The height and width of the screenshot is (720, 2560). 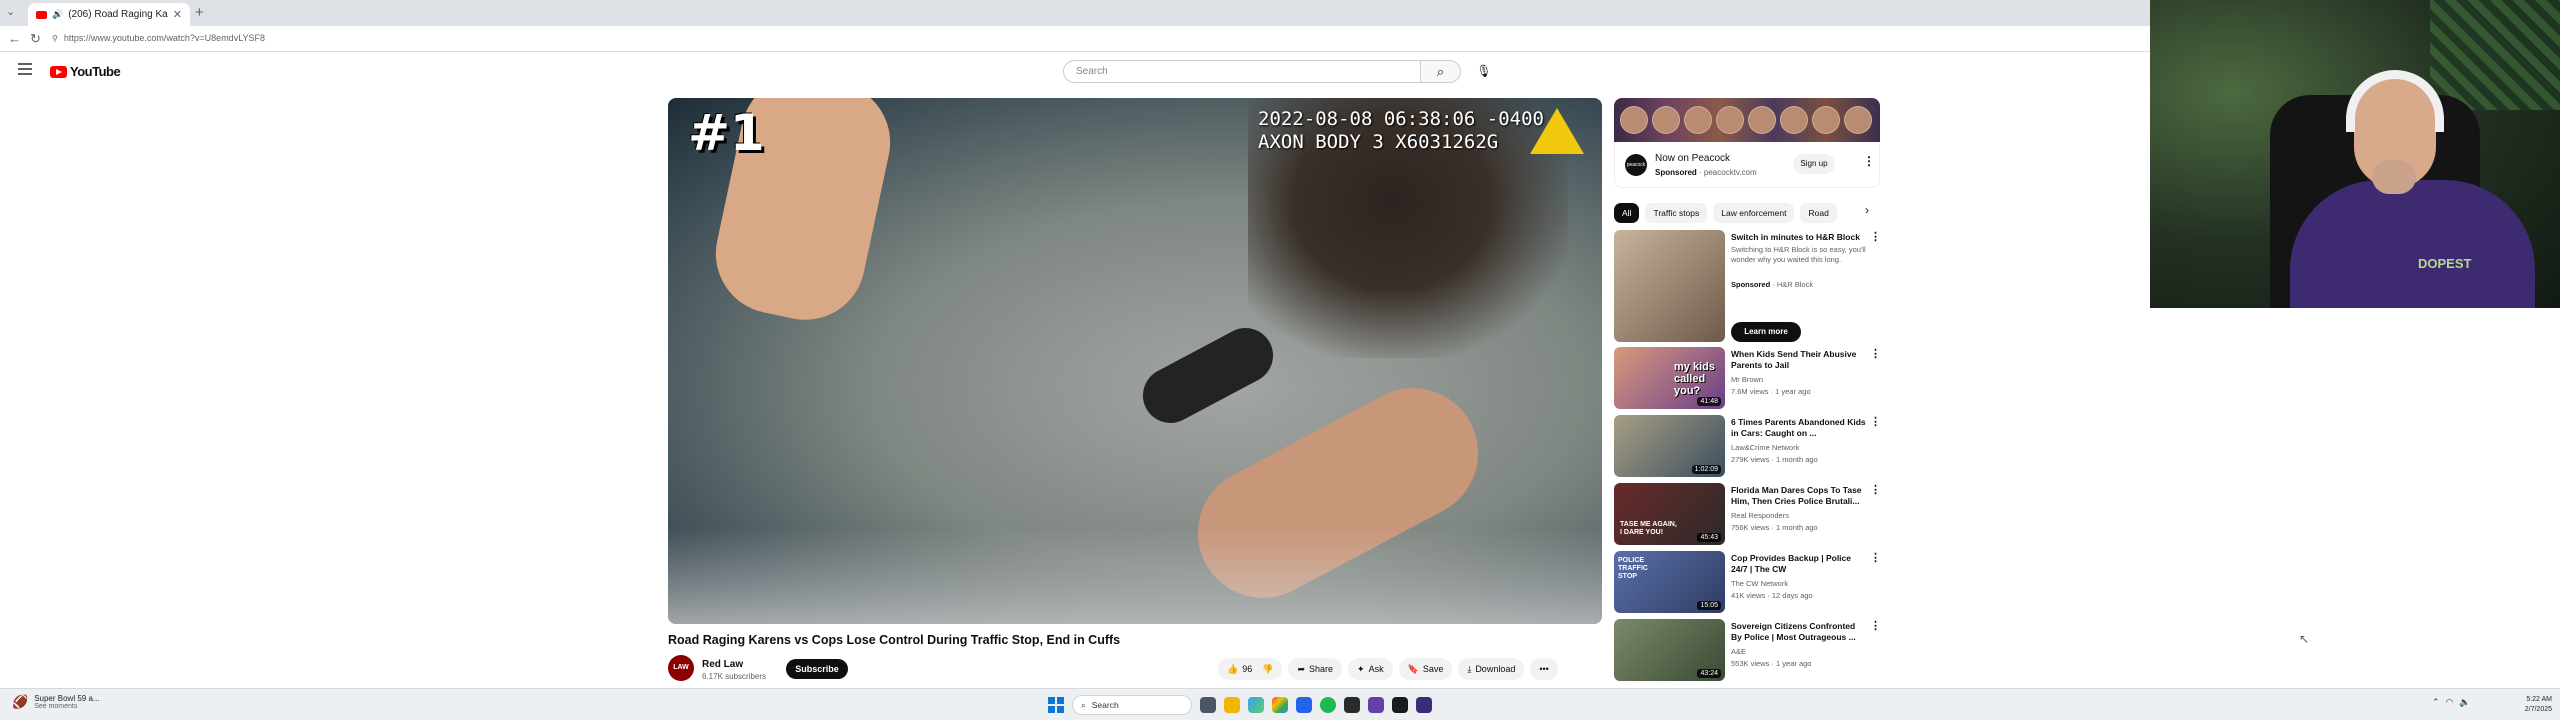 What do you see at coordinates (1867, 210) in the screenshot?
I see `chevron-right-icon: ›` at bounding box center [1867, 210].